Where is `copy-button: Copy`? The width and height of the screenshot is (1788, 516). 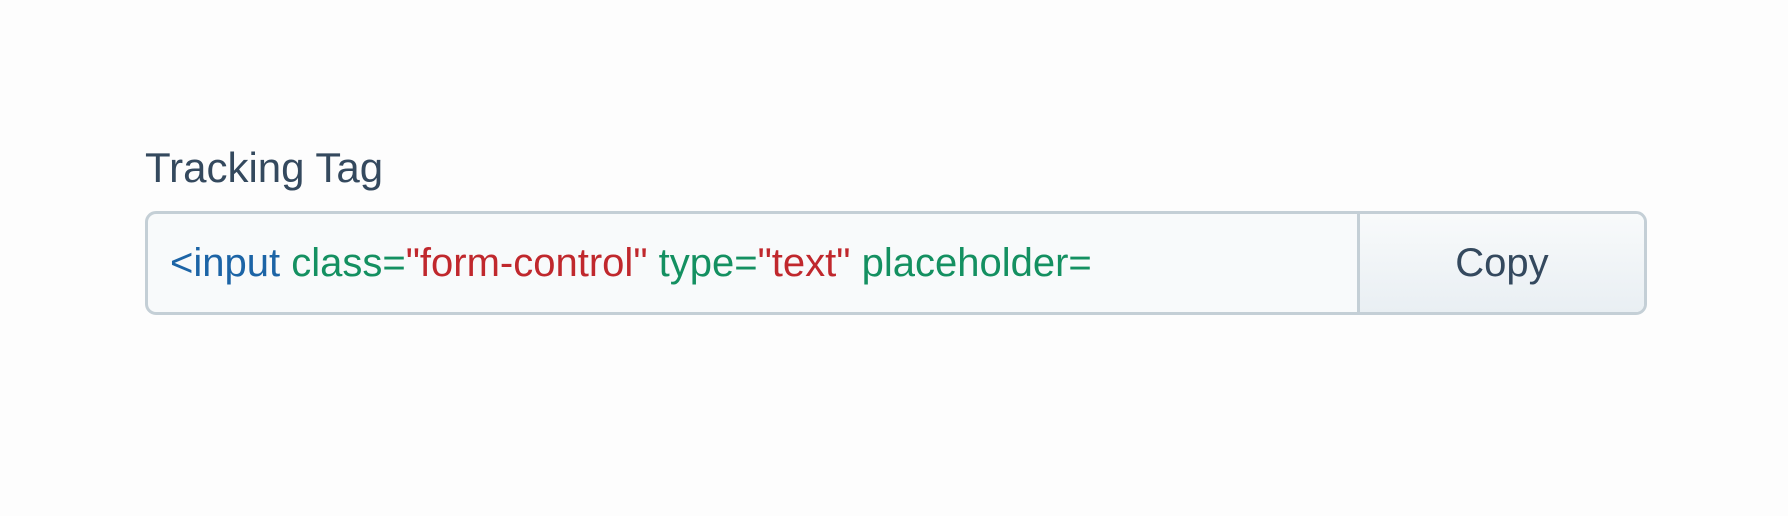 copy-button: Copy is located at coordinates (1500, 263).